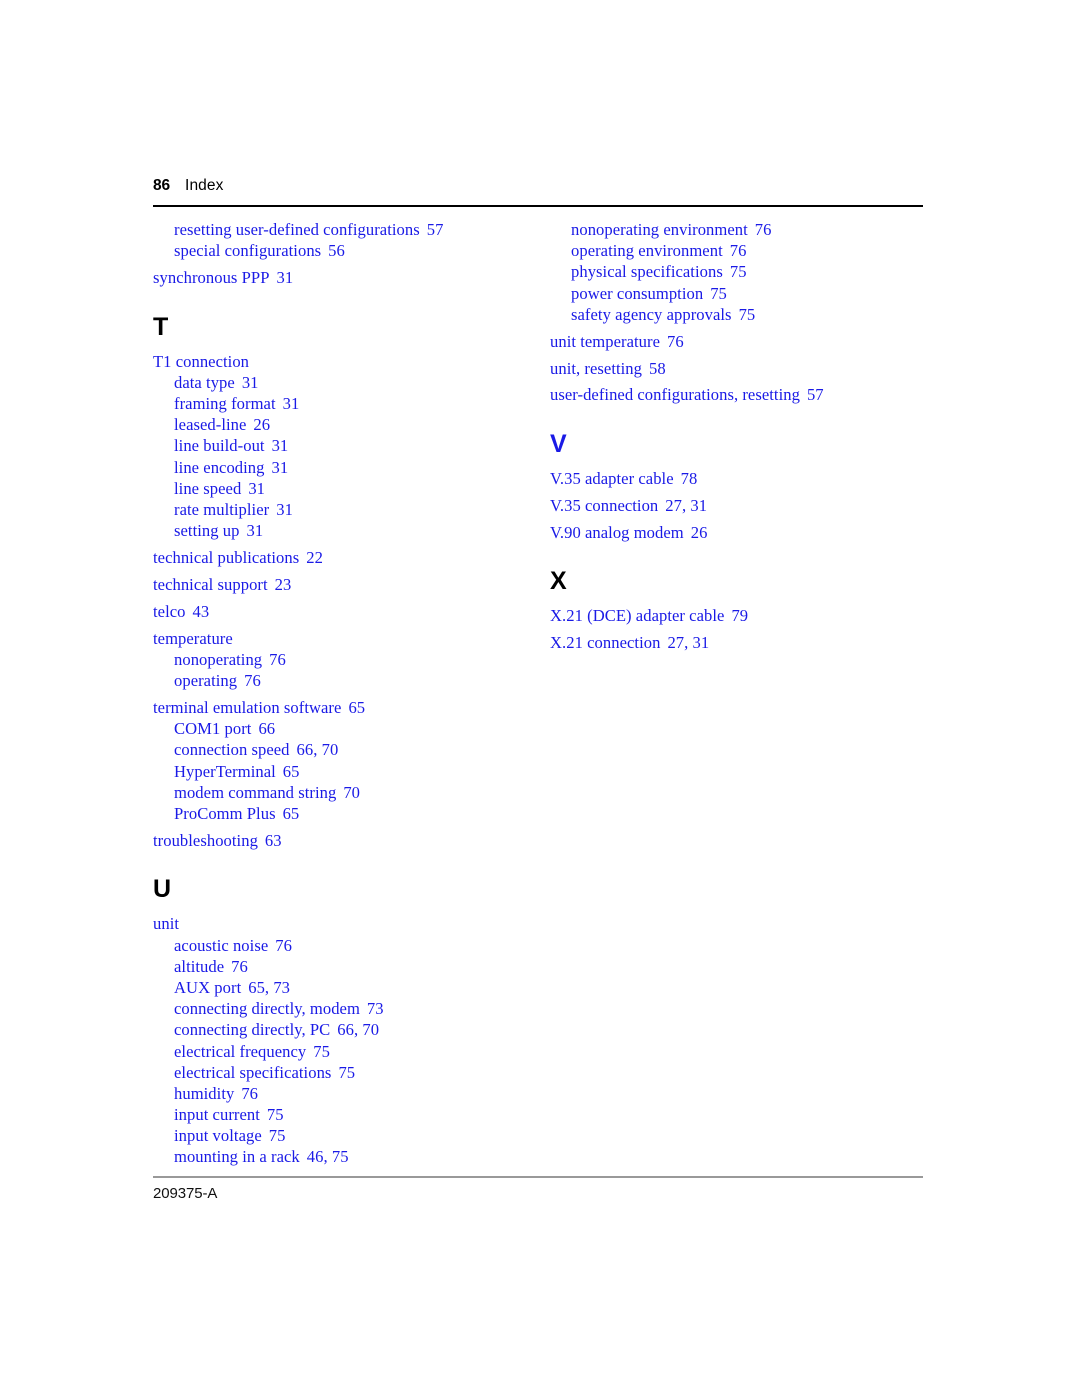 The image size is (1080, 1397). I want to click on index-entry-pages: 79, so click(739, 615).